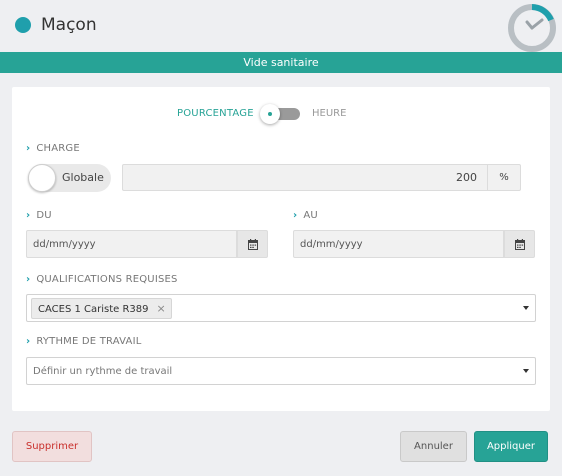  What do you see at coordinates (42, 178) in the screenshot?
I see `globale-switch-knob` at bounding box center [42, 178].